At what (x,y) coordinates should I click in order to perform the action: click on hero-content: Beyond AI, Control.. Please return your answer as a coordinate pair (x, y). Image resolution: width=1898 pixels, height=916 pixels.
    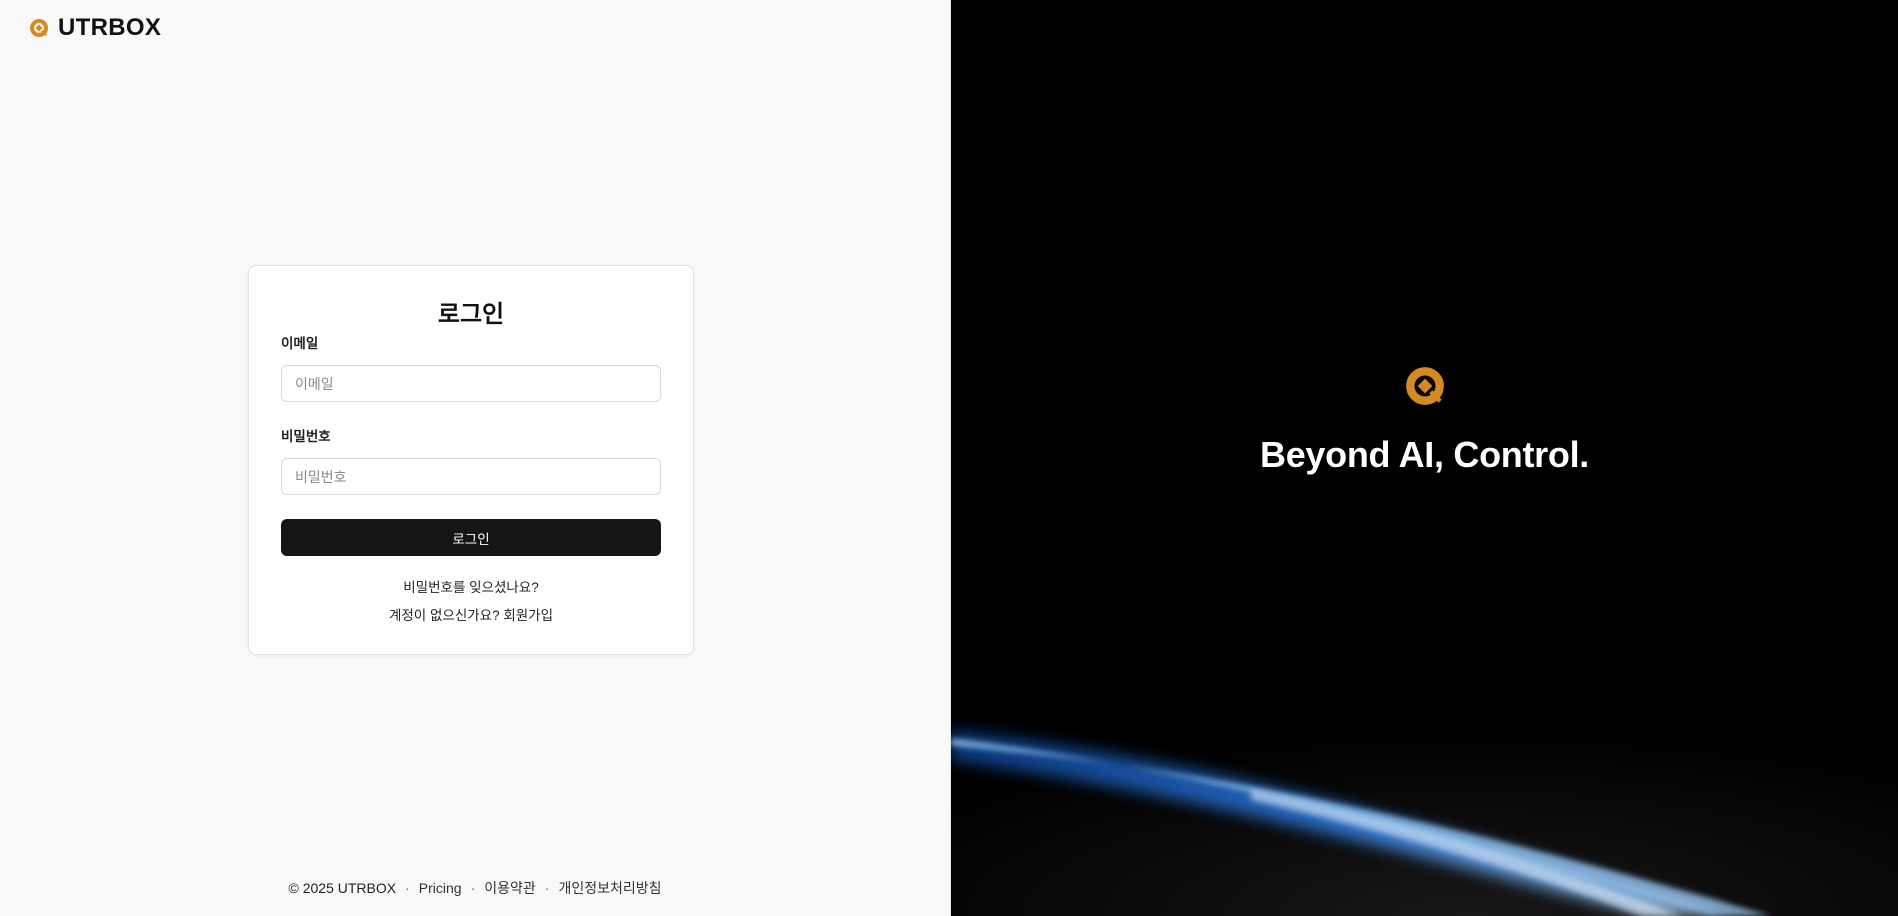
    Looking at the image, I should click on (1424, 420).